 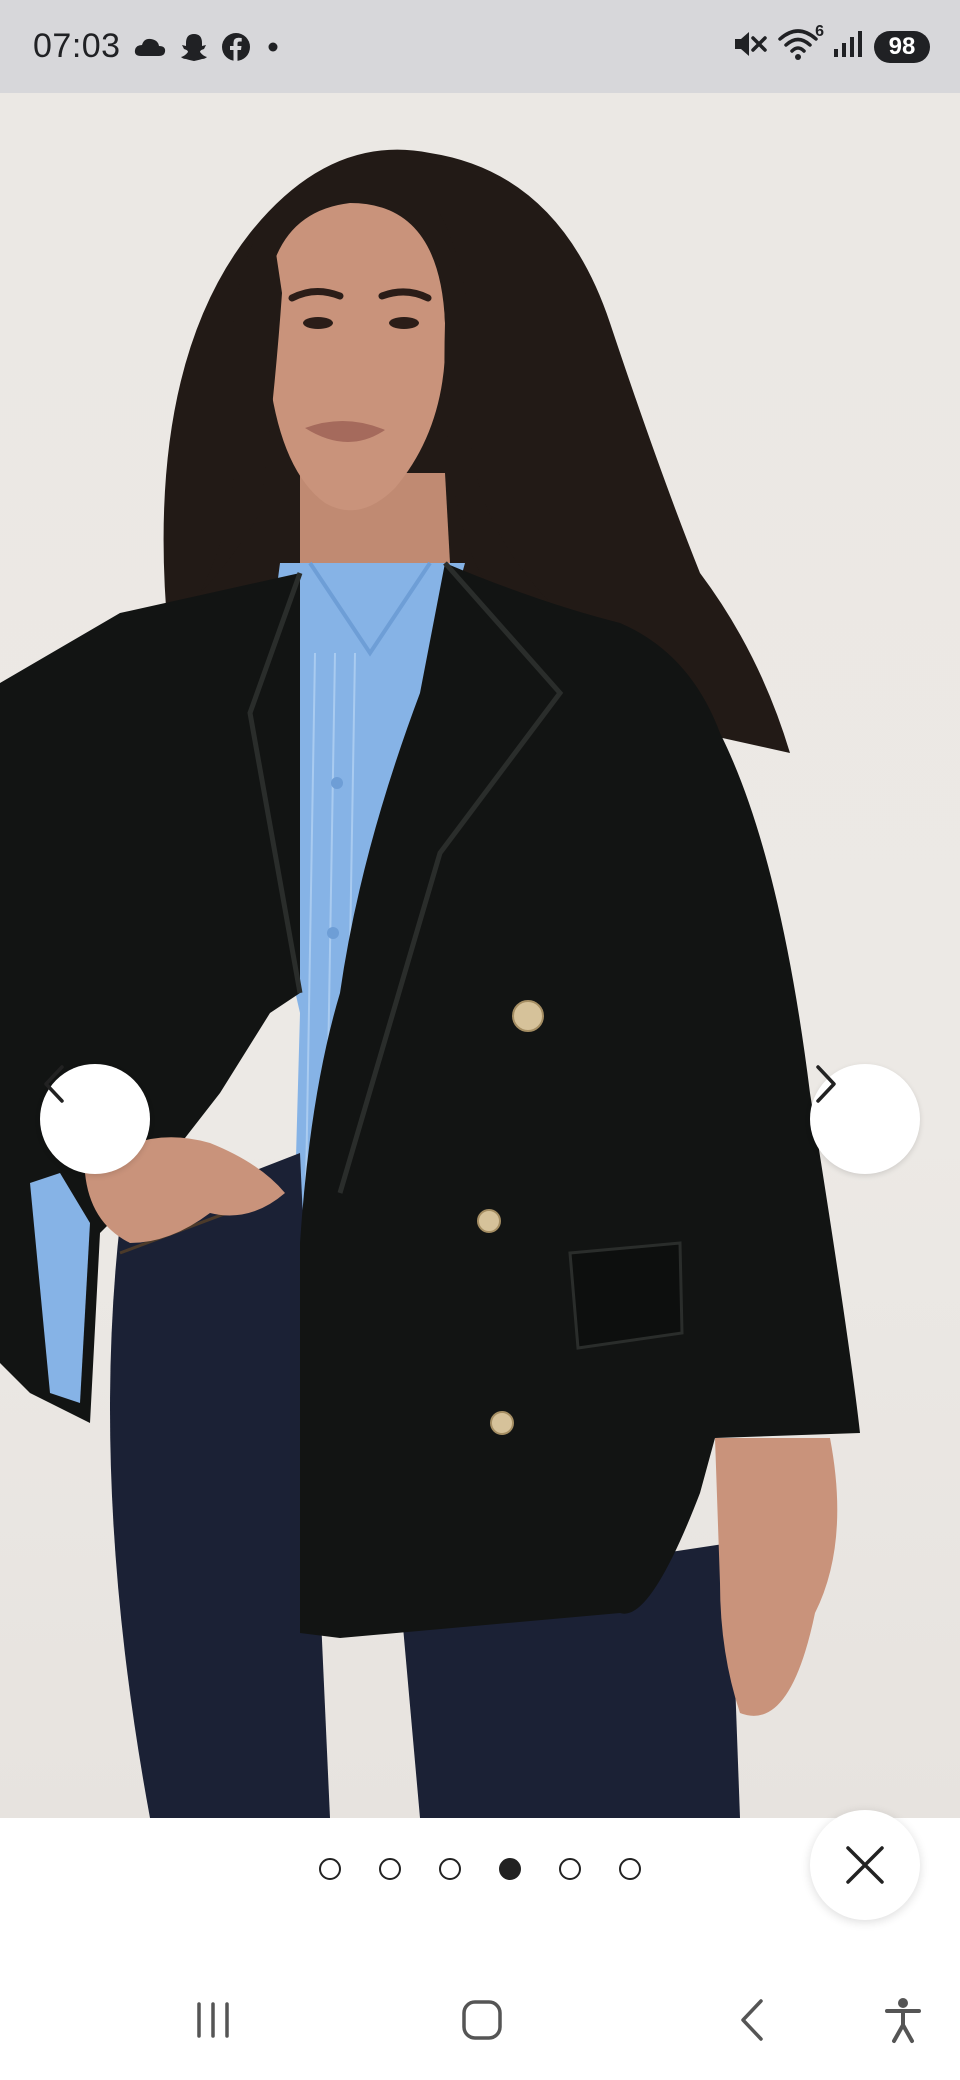 I want to click on back-button, so click(x=752, y=2020).